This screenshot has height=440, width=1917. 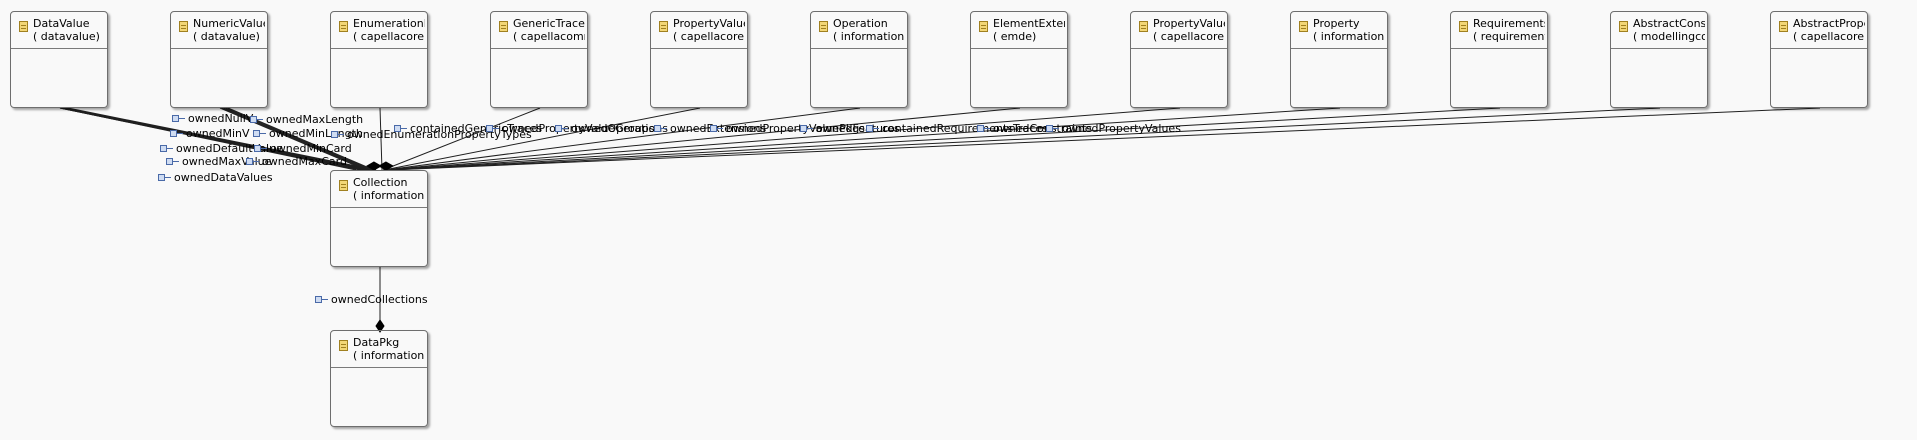 What do you see at coordinates (1819, 59) in the screenshot?
I see `class-node-abstractpropertyvalue: AbstractPropertyValue ( capellacore)` at bounding box center [1819, 59].